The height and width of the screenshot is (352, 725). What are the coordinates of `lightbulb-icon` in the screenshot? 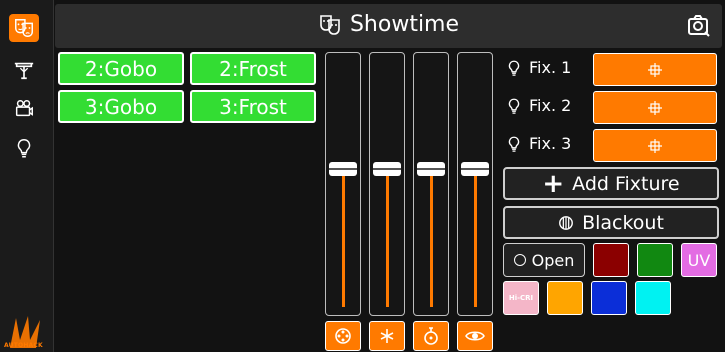 It's located at (24, 148).